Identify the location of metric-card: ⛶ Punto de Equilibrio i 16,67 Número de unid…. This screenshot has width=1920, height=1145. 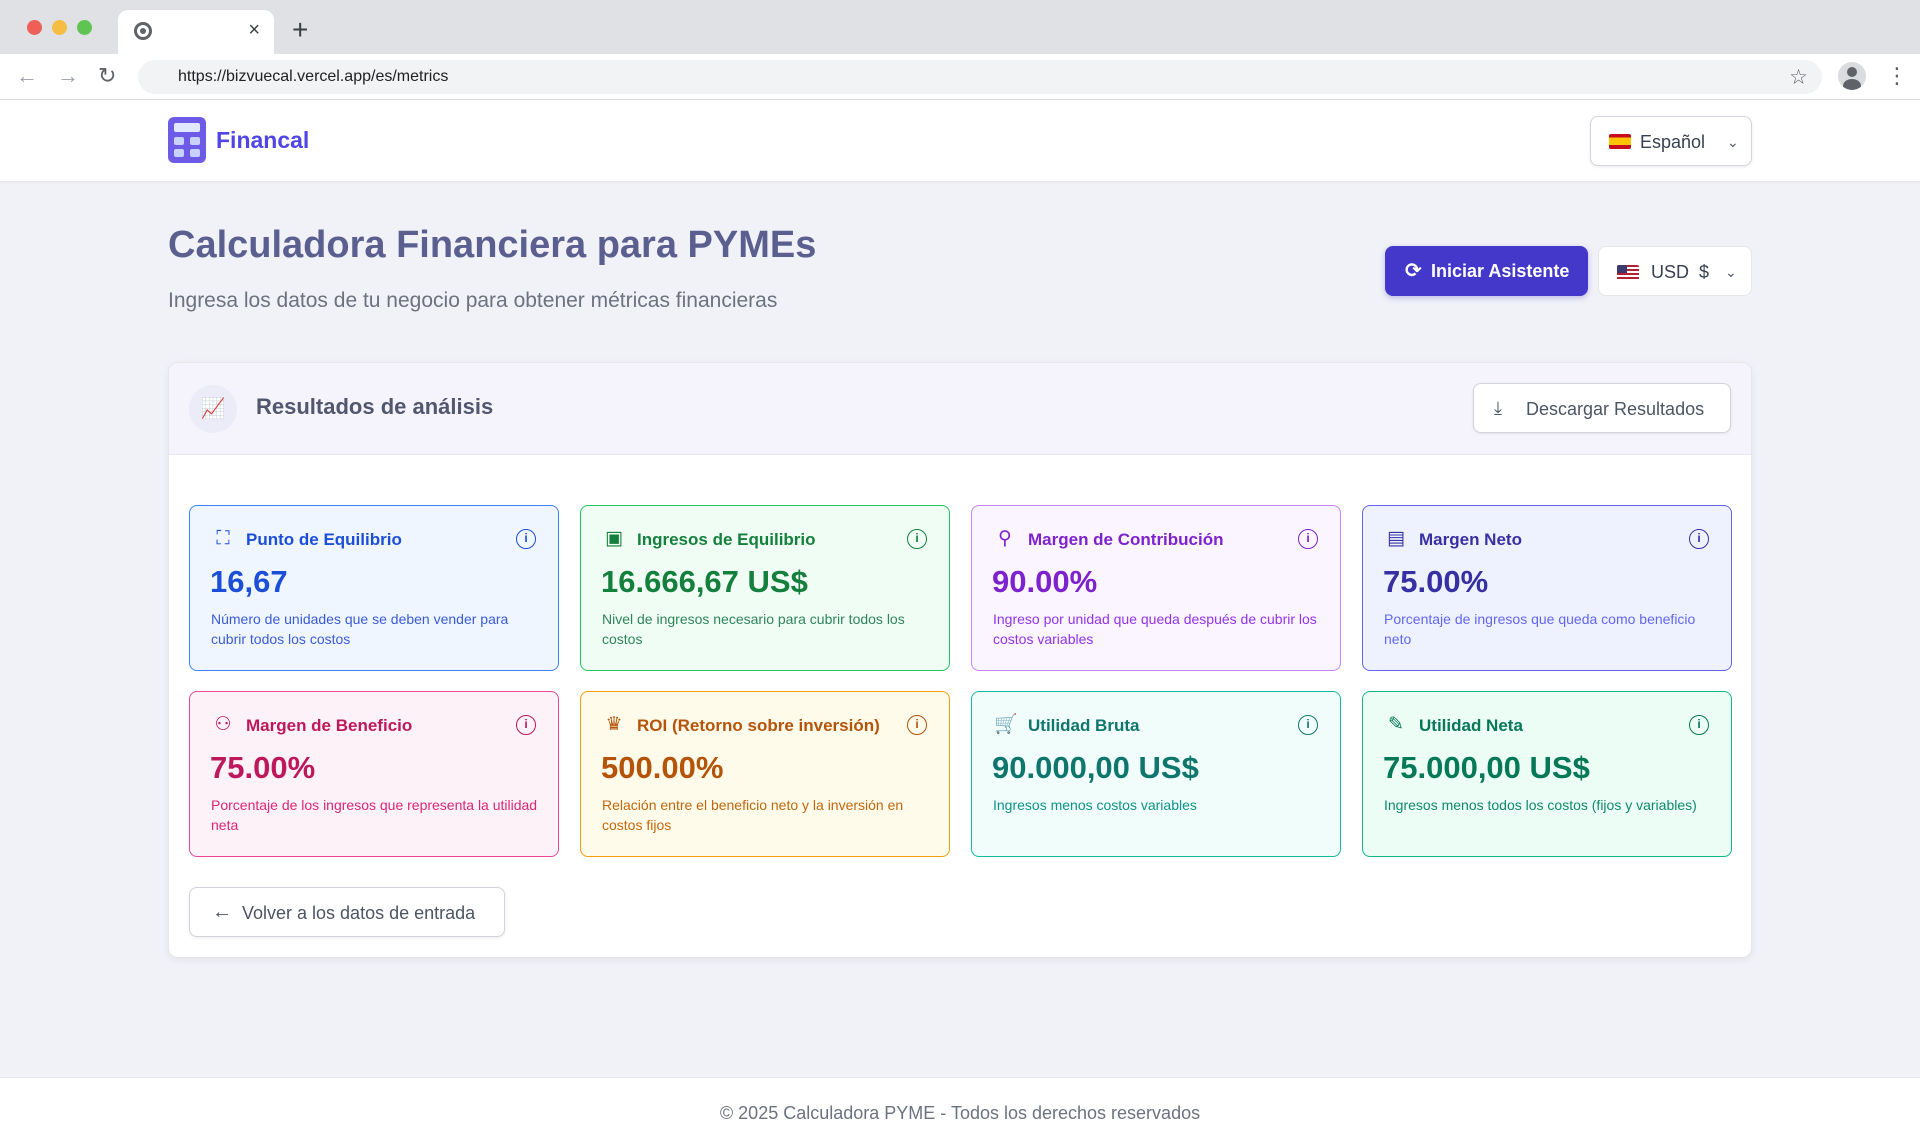
(374, 588).